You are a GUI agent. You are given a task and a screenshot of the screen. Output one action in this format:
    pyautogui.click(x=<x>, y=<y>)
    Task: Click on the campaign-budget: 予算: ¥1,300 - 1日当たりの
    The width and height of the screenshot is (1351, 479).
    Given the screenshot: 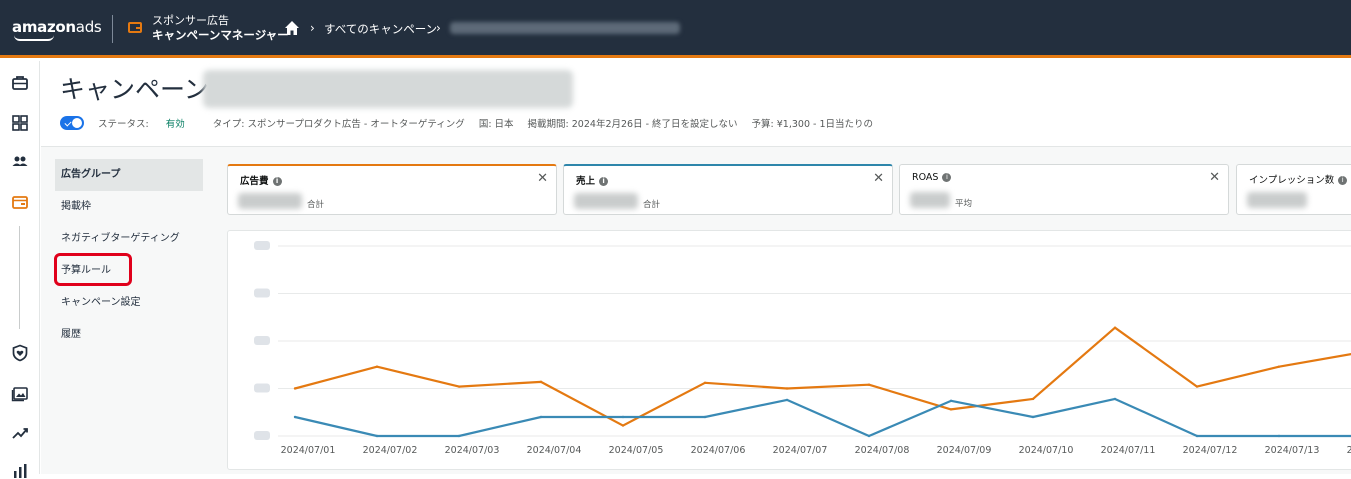 What is the action you would take?
    pyautogui.click(x=812, y=124)
    